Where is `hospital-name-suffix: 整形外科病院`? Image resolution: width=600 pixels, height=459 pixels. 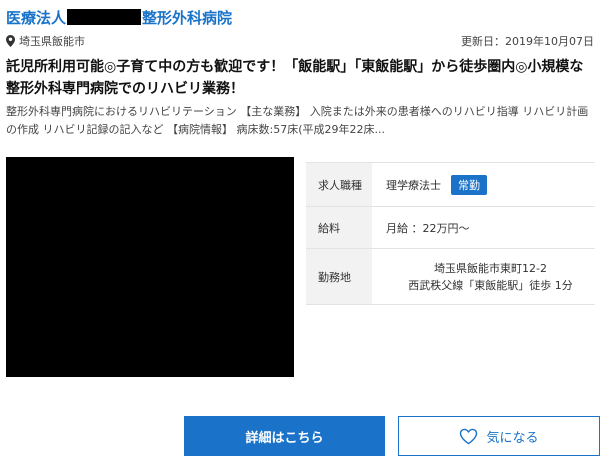
hospital-name-suffix: 整形外科病院 is located at coordinates (187, 17).